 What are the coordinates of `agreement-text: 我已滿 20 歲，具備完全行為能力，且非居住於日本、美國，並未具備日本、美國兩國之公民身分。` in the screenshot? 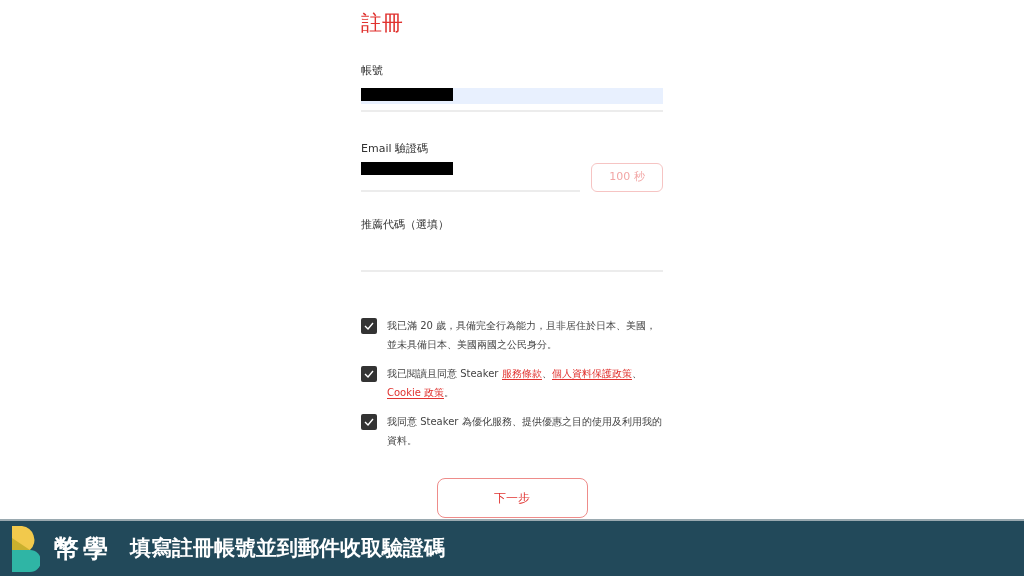 It's located at (522, 335).